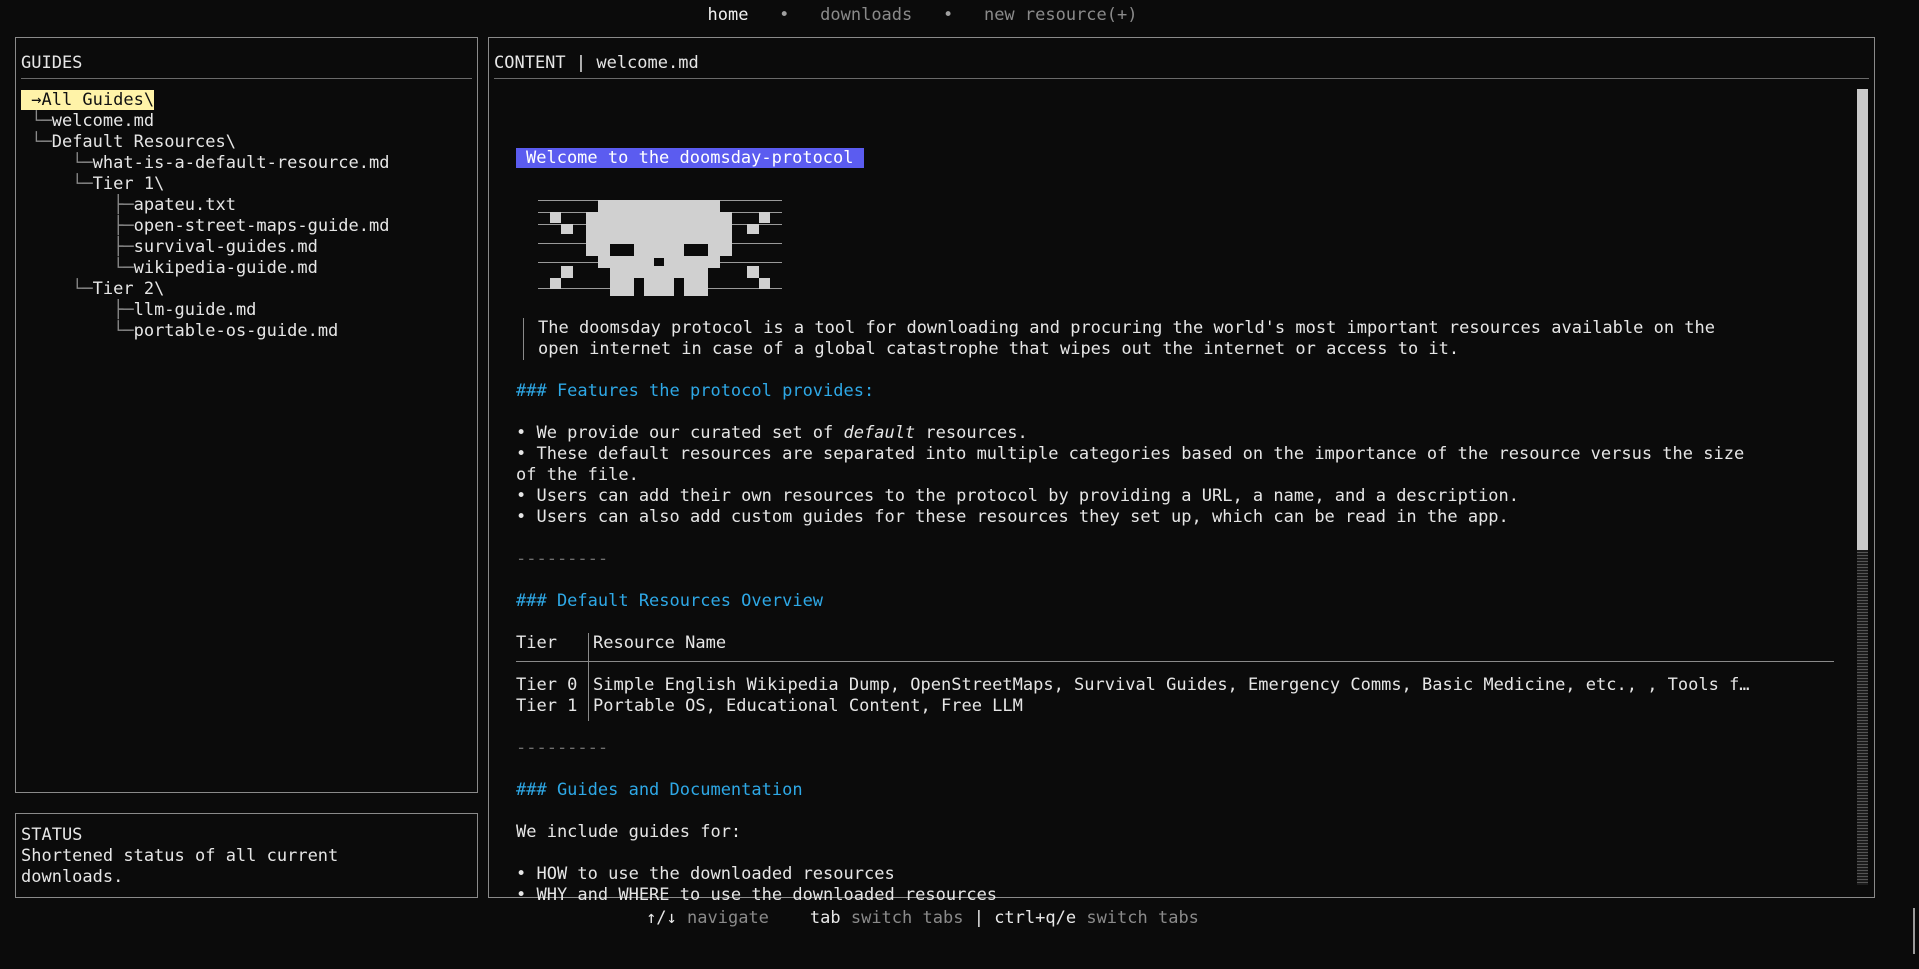  Describe the element at coordinates (128, 184) in the screenshot. I see `tree-item-label: Tier 1\` at that location.